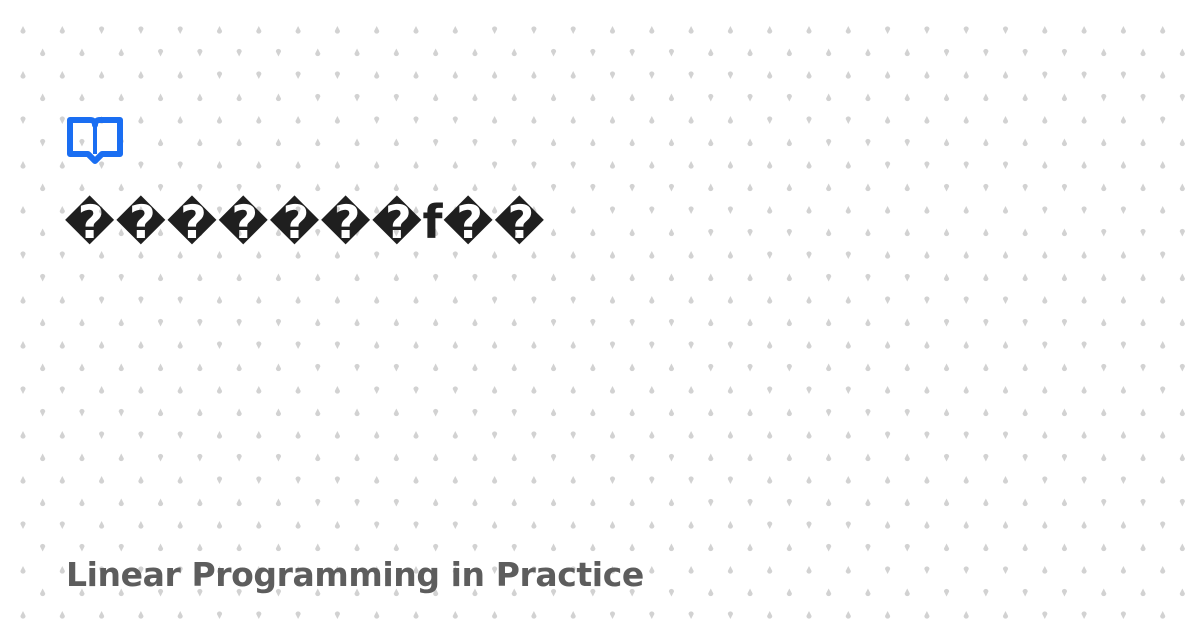 Image resolution: width=1200 pixels, height=630 pixels. I want to click on open-book-icon, so click(95, 140).